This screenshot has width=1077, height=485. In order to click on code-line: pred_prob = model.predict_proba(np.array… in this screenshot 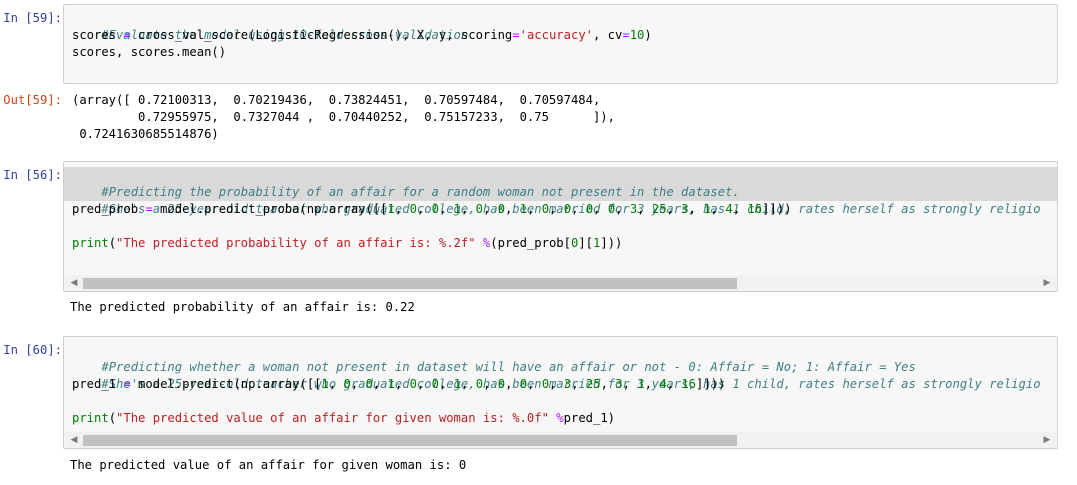, I will do `click(432, 209)`.